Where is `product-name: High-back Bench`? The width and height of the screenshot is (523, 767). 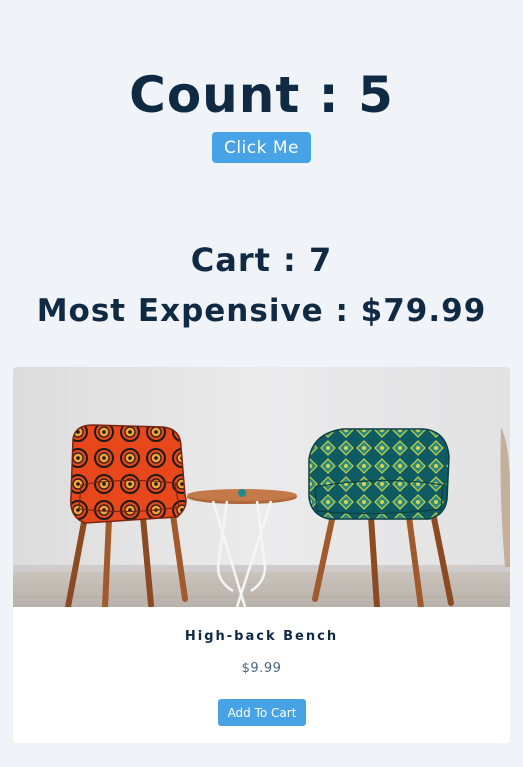 product-name: High-back Bench is located at coordinates (261, 636).